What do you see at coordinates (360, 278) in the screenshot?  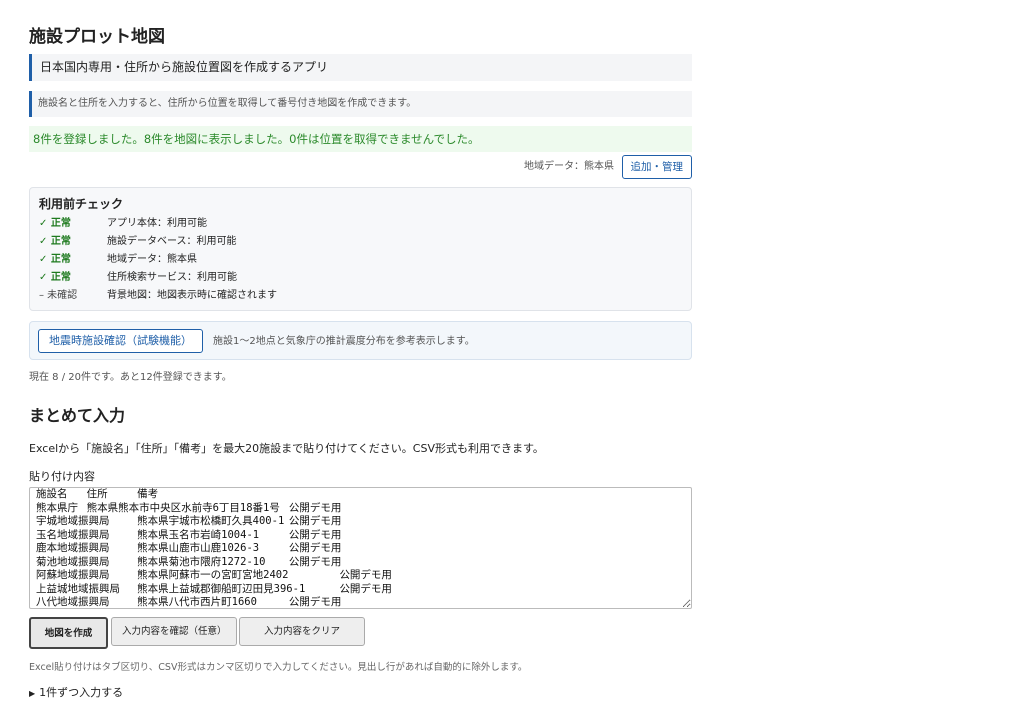 I see `precheck-item: ✓ 正常 住所検索サービス：利用可能` at bounding box center [360, 278].